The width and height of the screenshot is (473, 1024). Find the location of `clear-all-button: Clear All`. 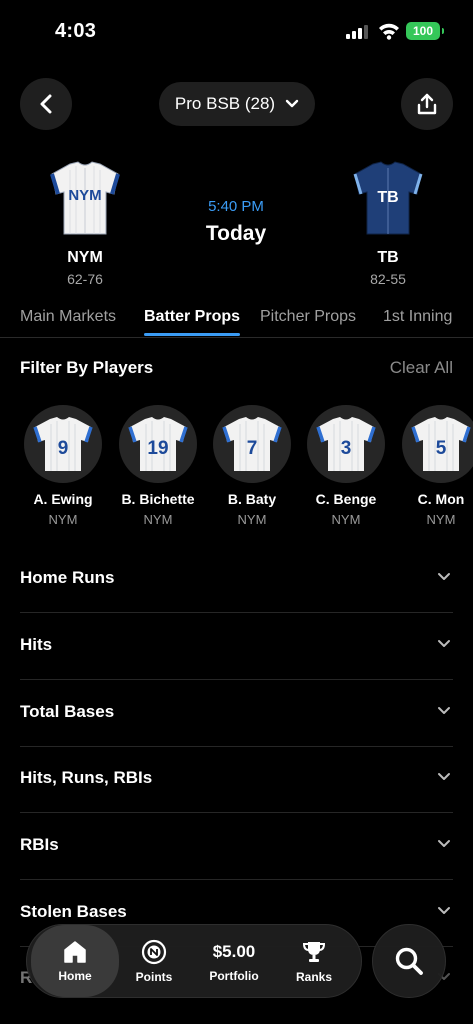

clear-all-button: Clear All is located at coordinates (421, 368).